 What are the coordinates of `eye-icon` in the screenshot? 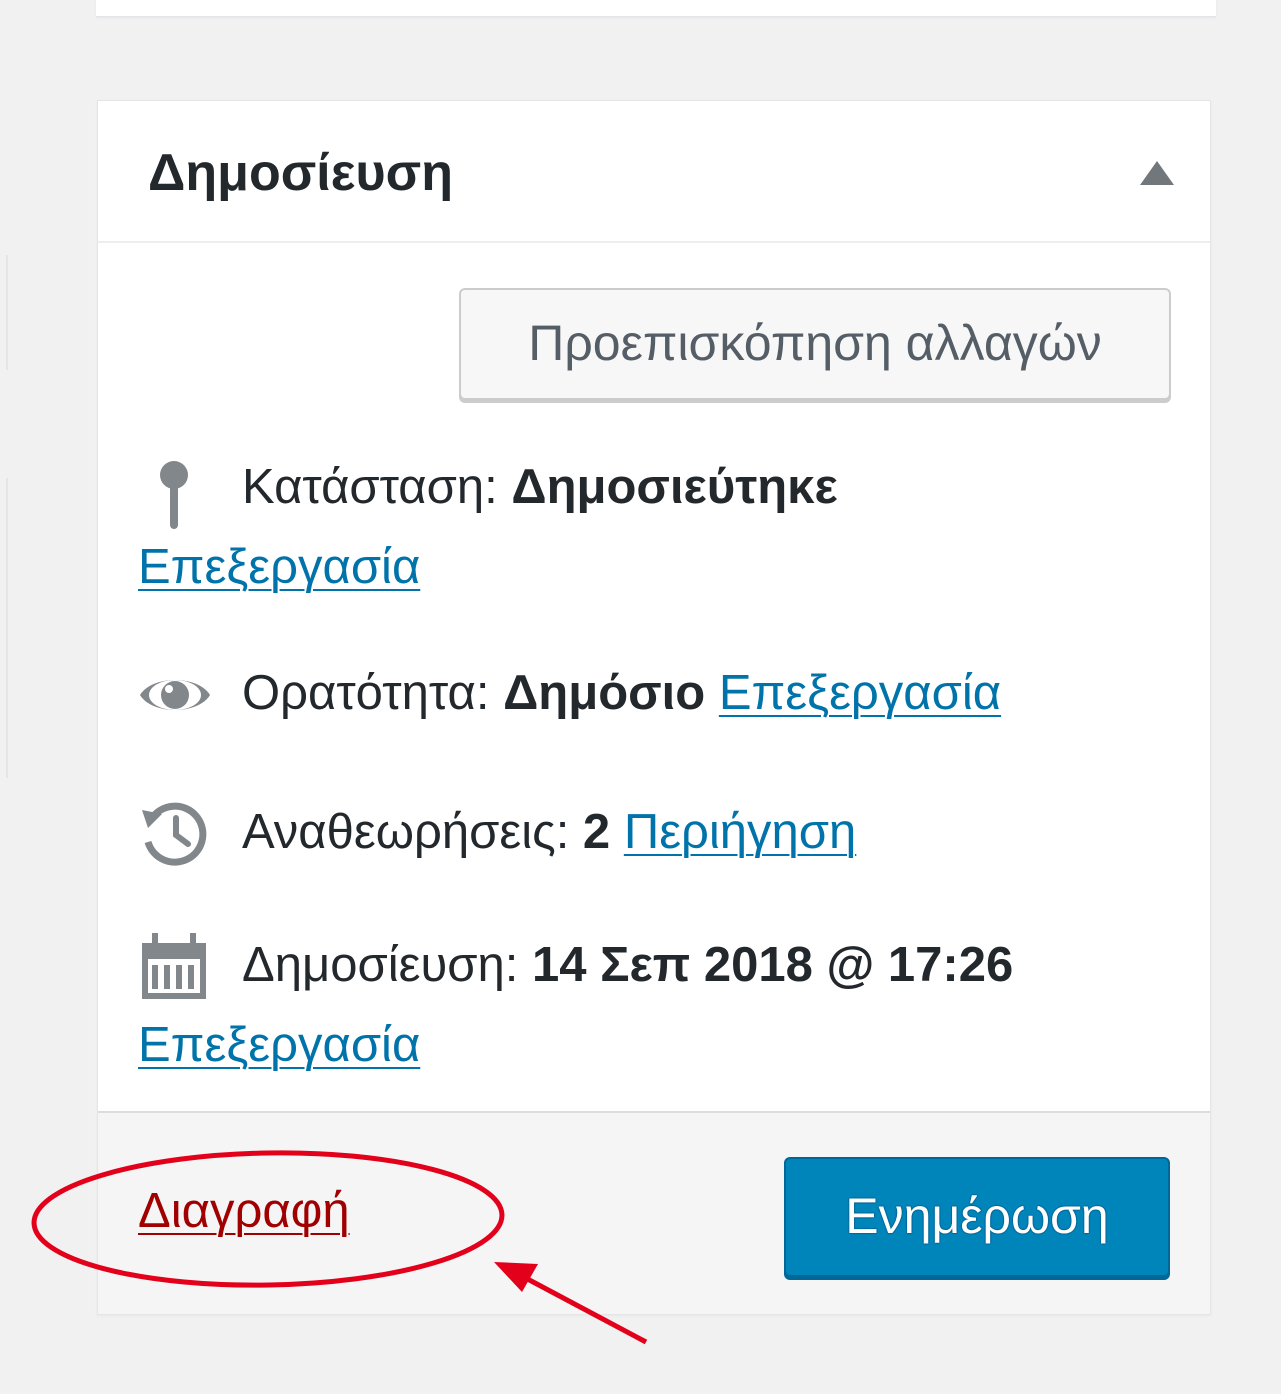 It's located at (175, 695).